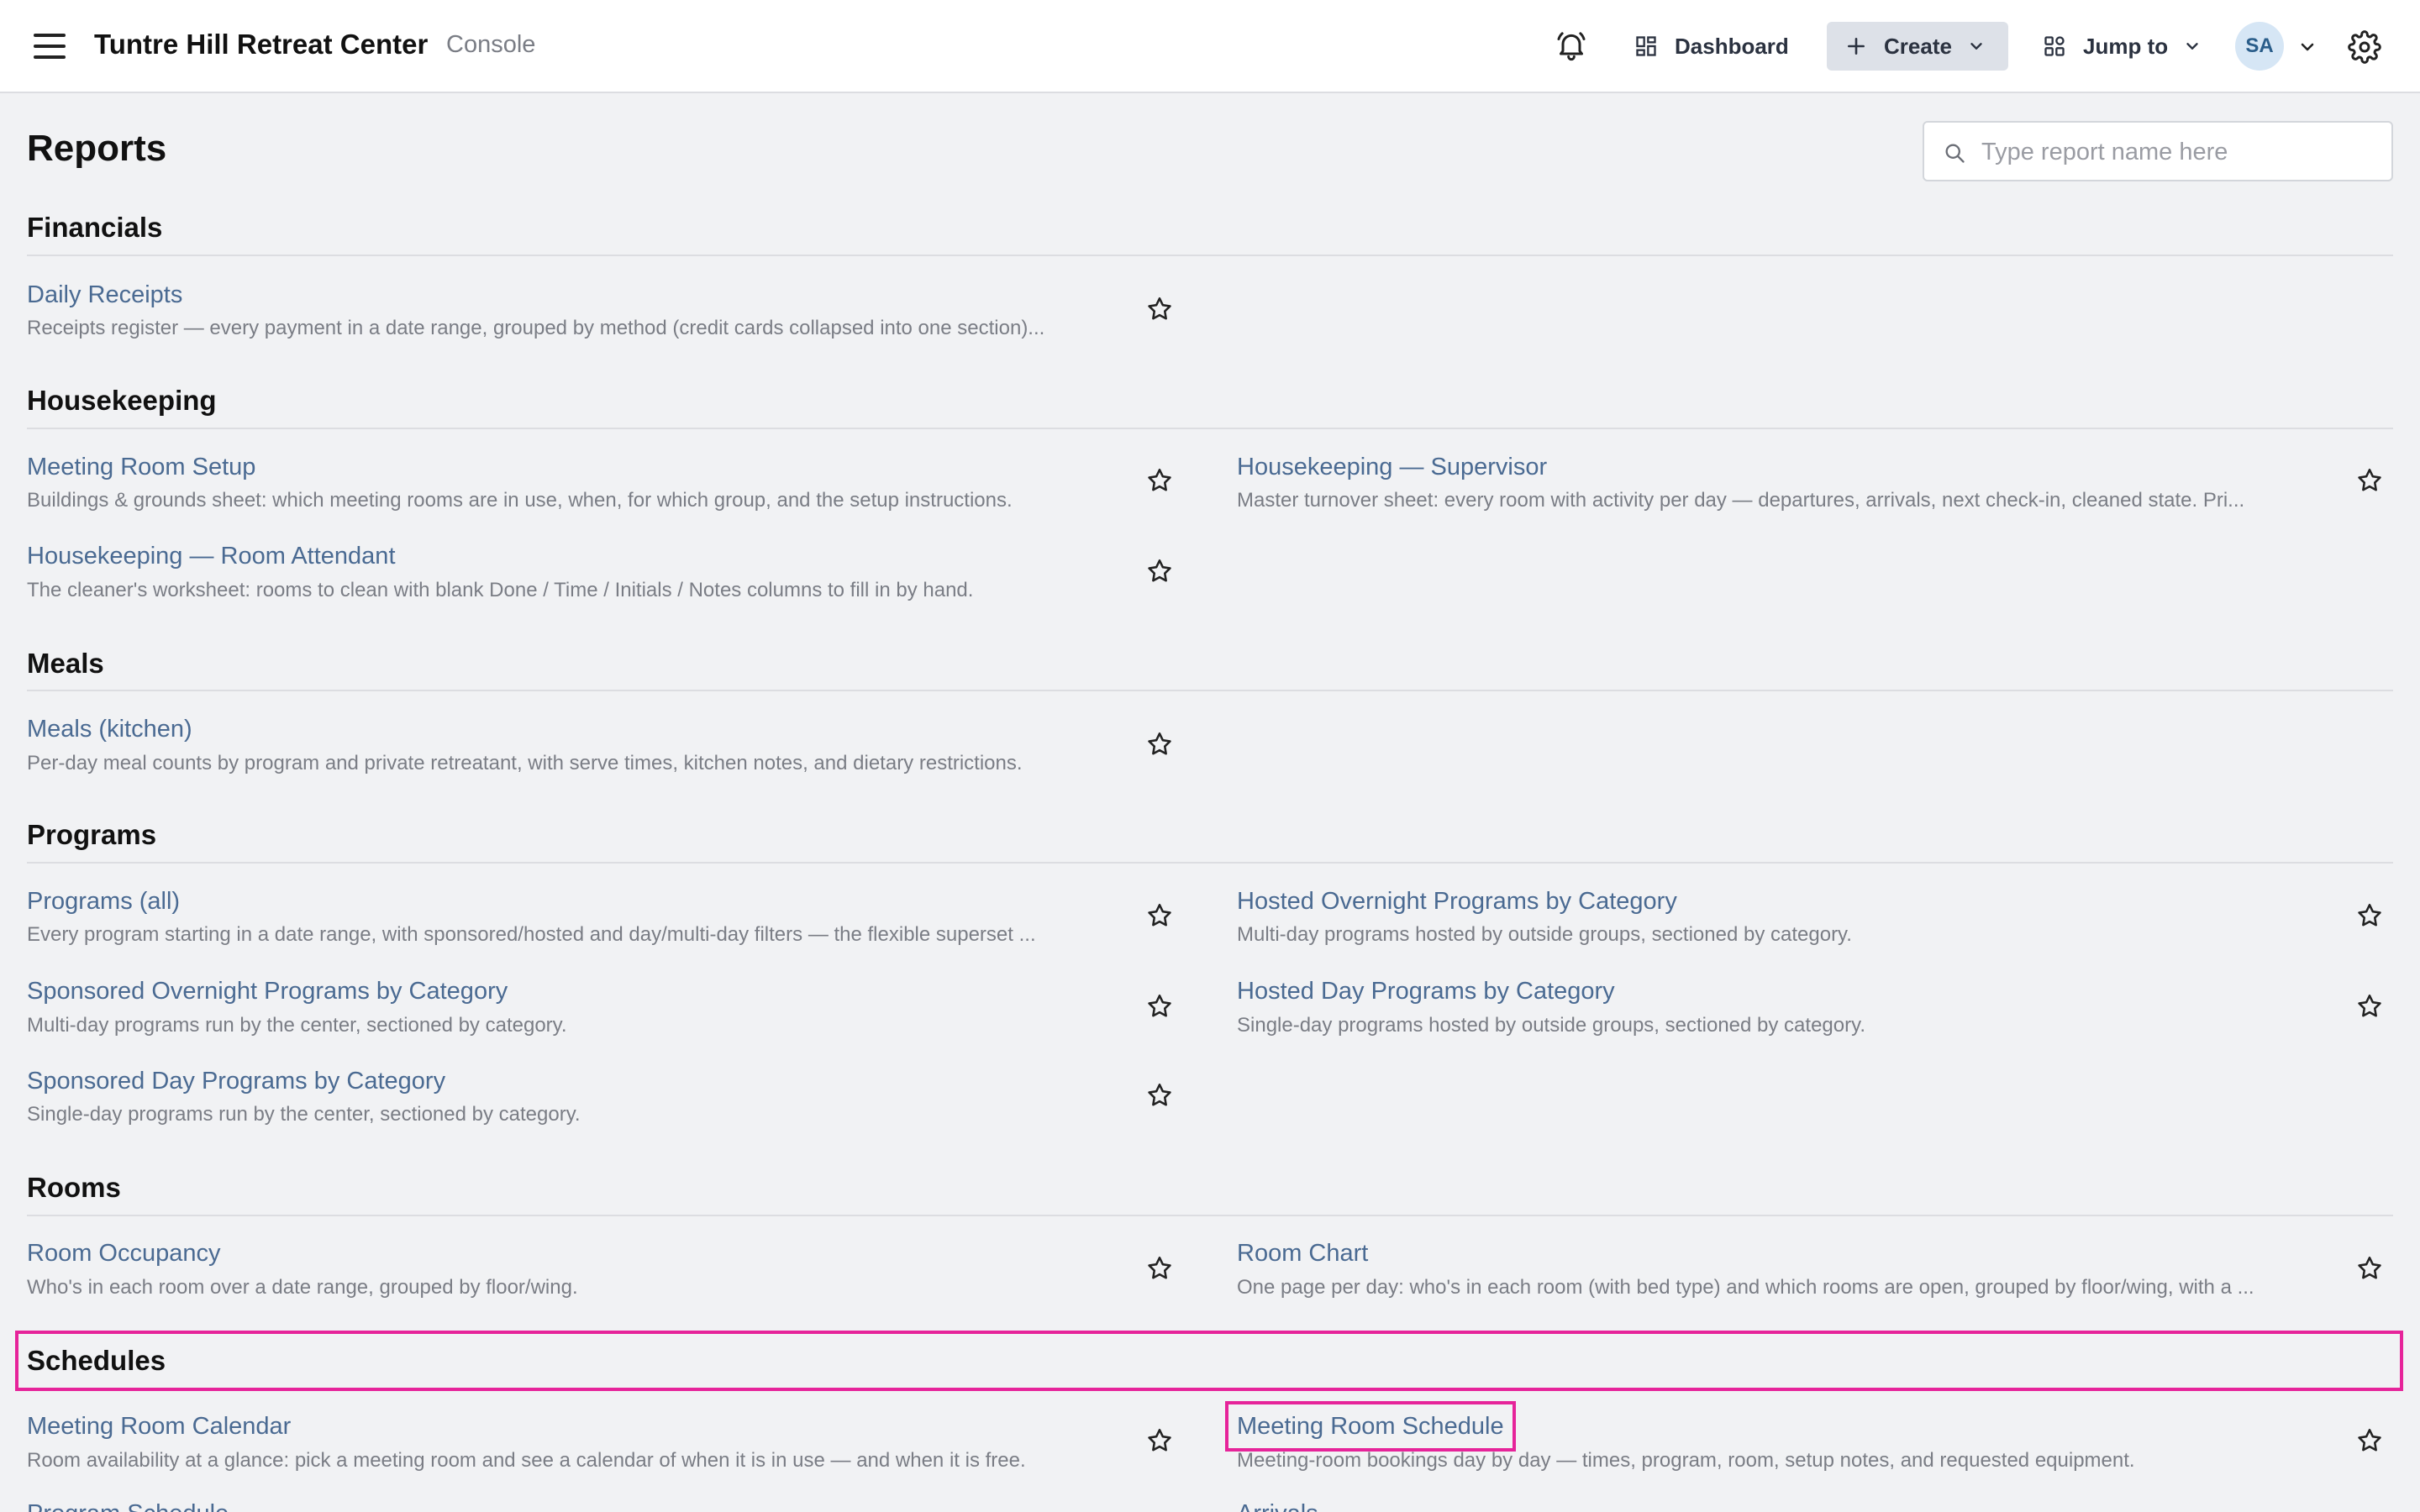 The height and width of the screenshot is (1512, 2420). What do you see at coordinates (236, 1081) in the screenshot?
I see `report-sponsored-day-programs: Sponsored Day Programs by Category` at bounding box center [236, 1081].